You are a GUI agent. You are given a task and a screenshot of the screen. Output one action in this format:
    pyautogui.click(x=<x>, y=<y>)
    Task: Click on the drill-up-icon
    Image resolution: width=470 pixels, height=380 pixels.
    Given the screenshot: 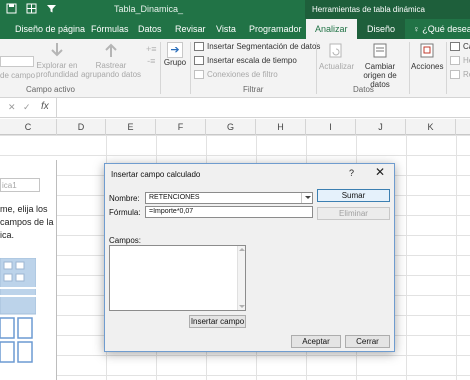 What is the action you would take?
    pyautogui.click(x=111, y=50)
    